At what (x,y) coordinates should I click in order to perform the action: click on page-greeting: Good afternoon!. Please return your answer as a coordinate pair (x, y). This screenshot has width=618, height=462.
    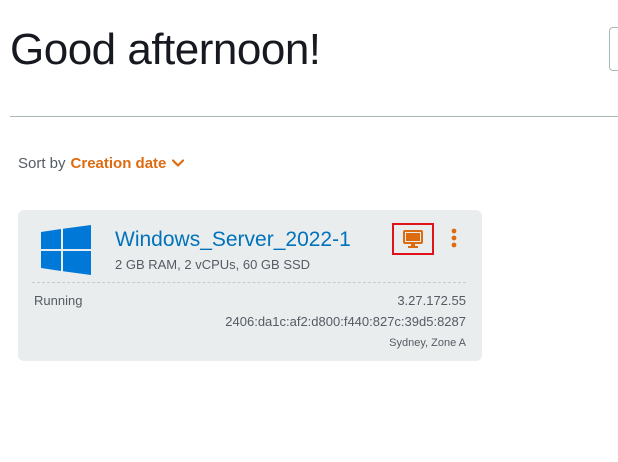
    Looking at the image, I should click on (165, 49).